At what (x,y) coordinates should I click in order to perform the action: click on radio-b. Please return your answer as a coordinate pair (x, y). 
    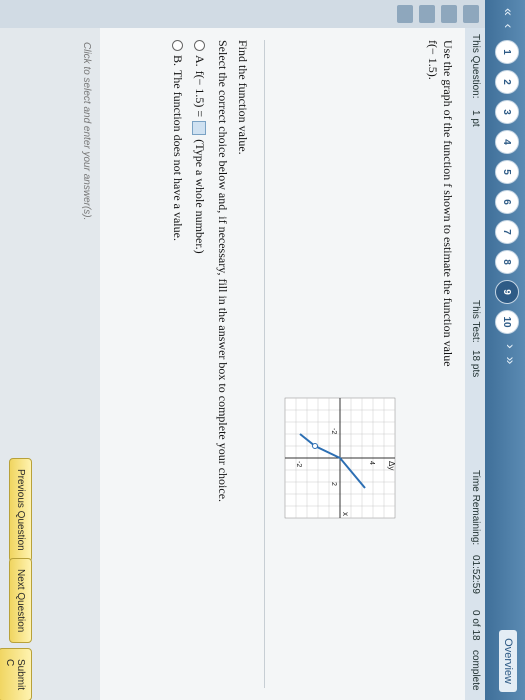
    Looking at the image, I should click on (177, 45).